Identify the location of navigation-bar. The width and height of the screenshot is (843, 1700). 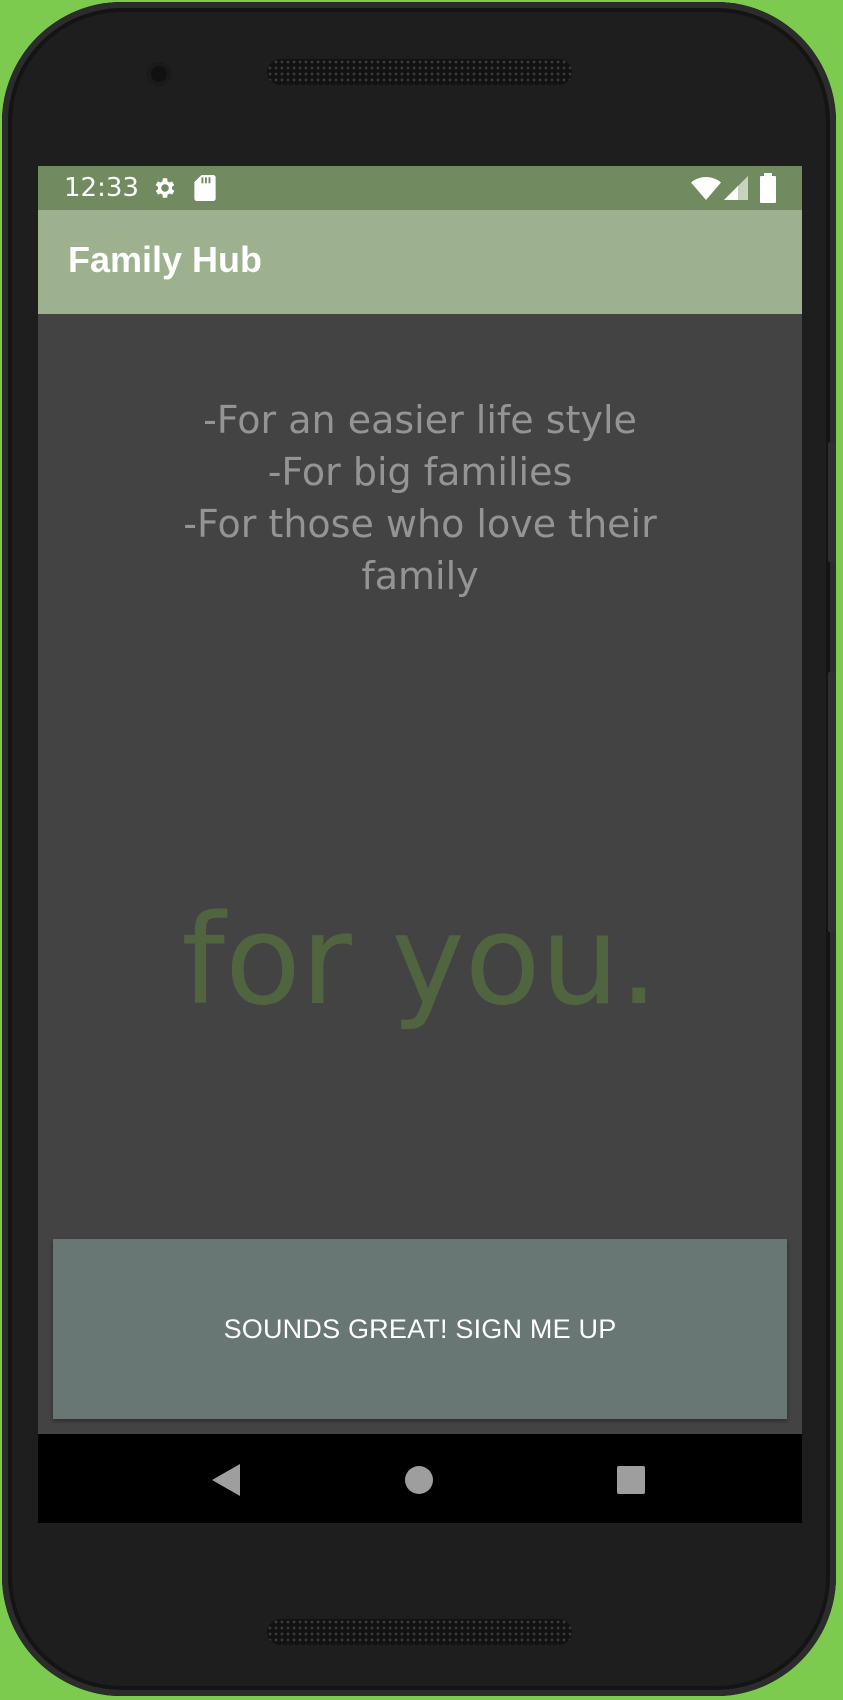
(420, 1478).